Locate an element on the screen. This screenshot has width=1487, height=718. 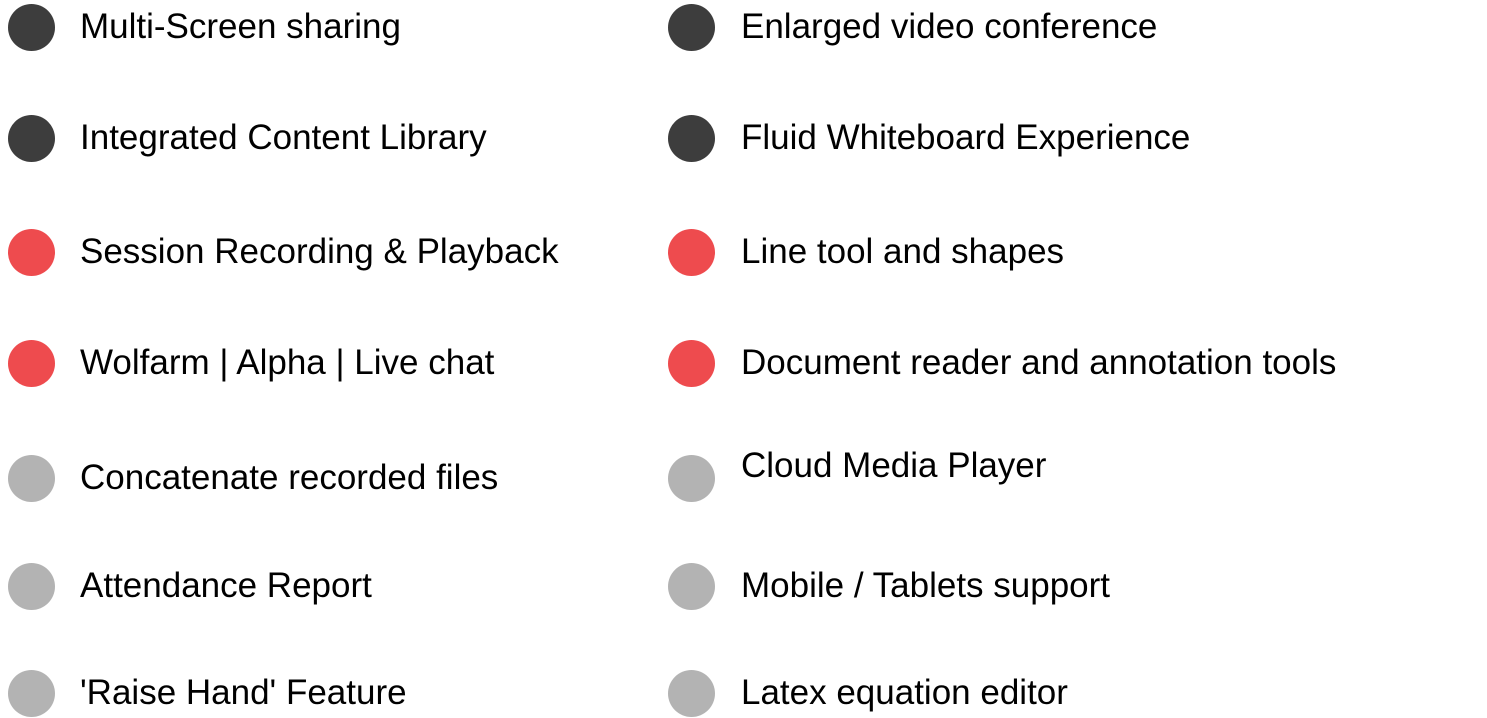
feature-label: Document reader and annotation tools is located at coordinates (1039, 362).